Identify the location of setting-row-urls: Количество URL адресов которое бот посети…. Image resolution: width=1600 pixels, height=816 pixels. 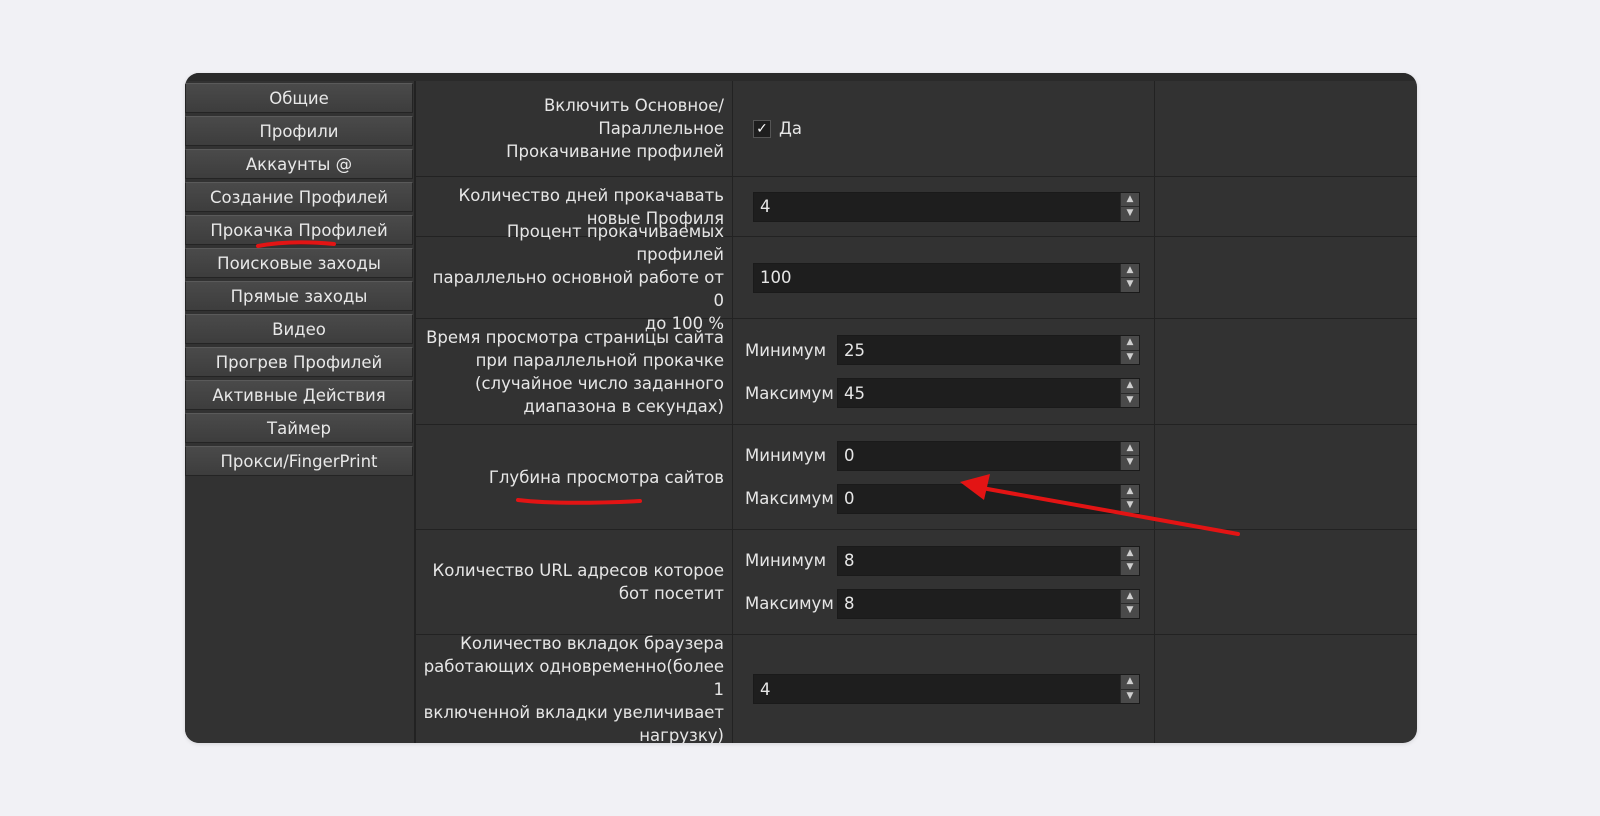
(916, 582).